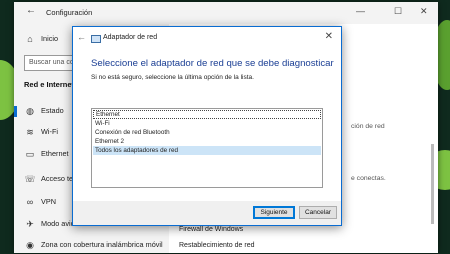  I want to click on home-icon: ⌂, so click(30, 39).